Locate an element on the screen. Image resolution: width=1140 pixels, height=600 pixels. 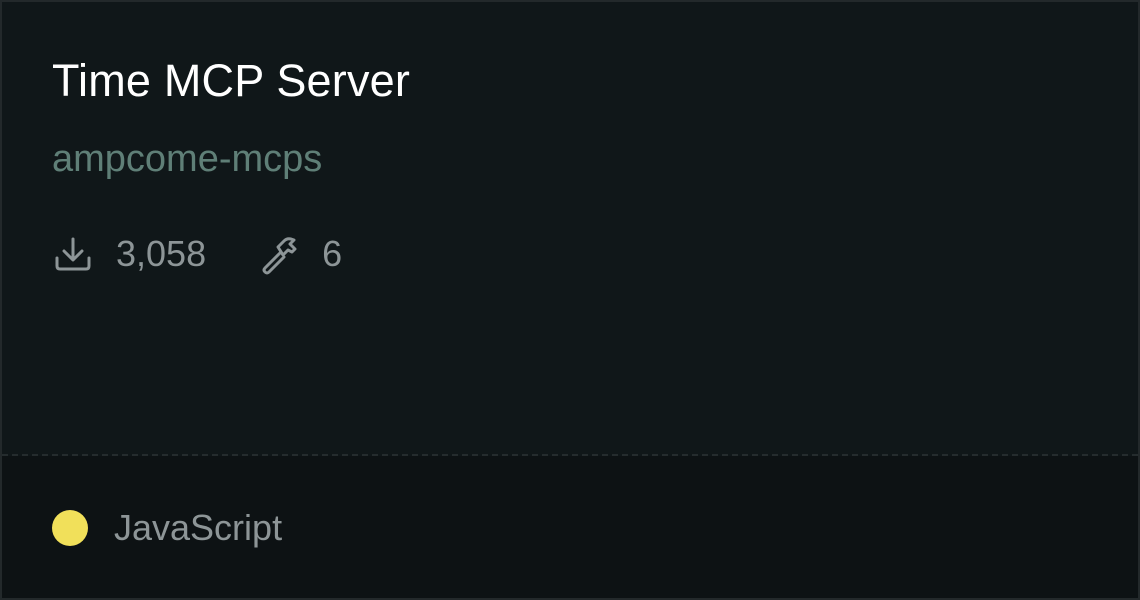
downloads-count: 3,058 is located at coordinates (161, 253).